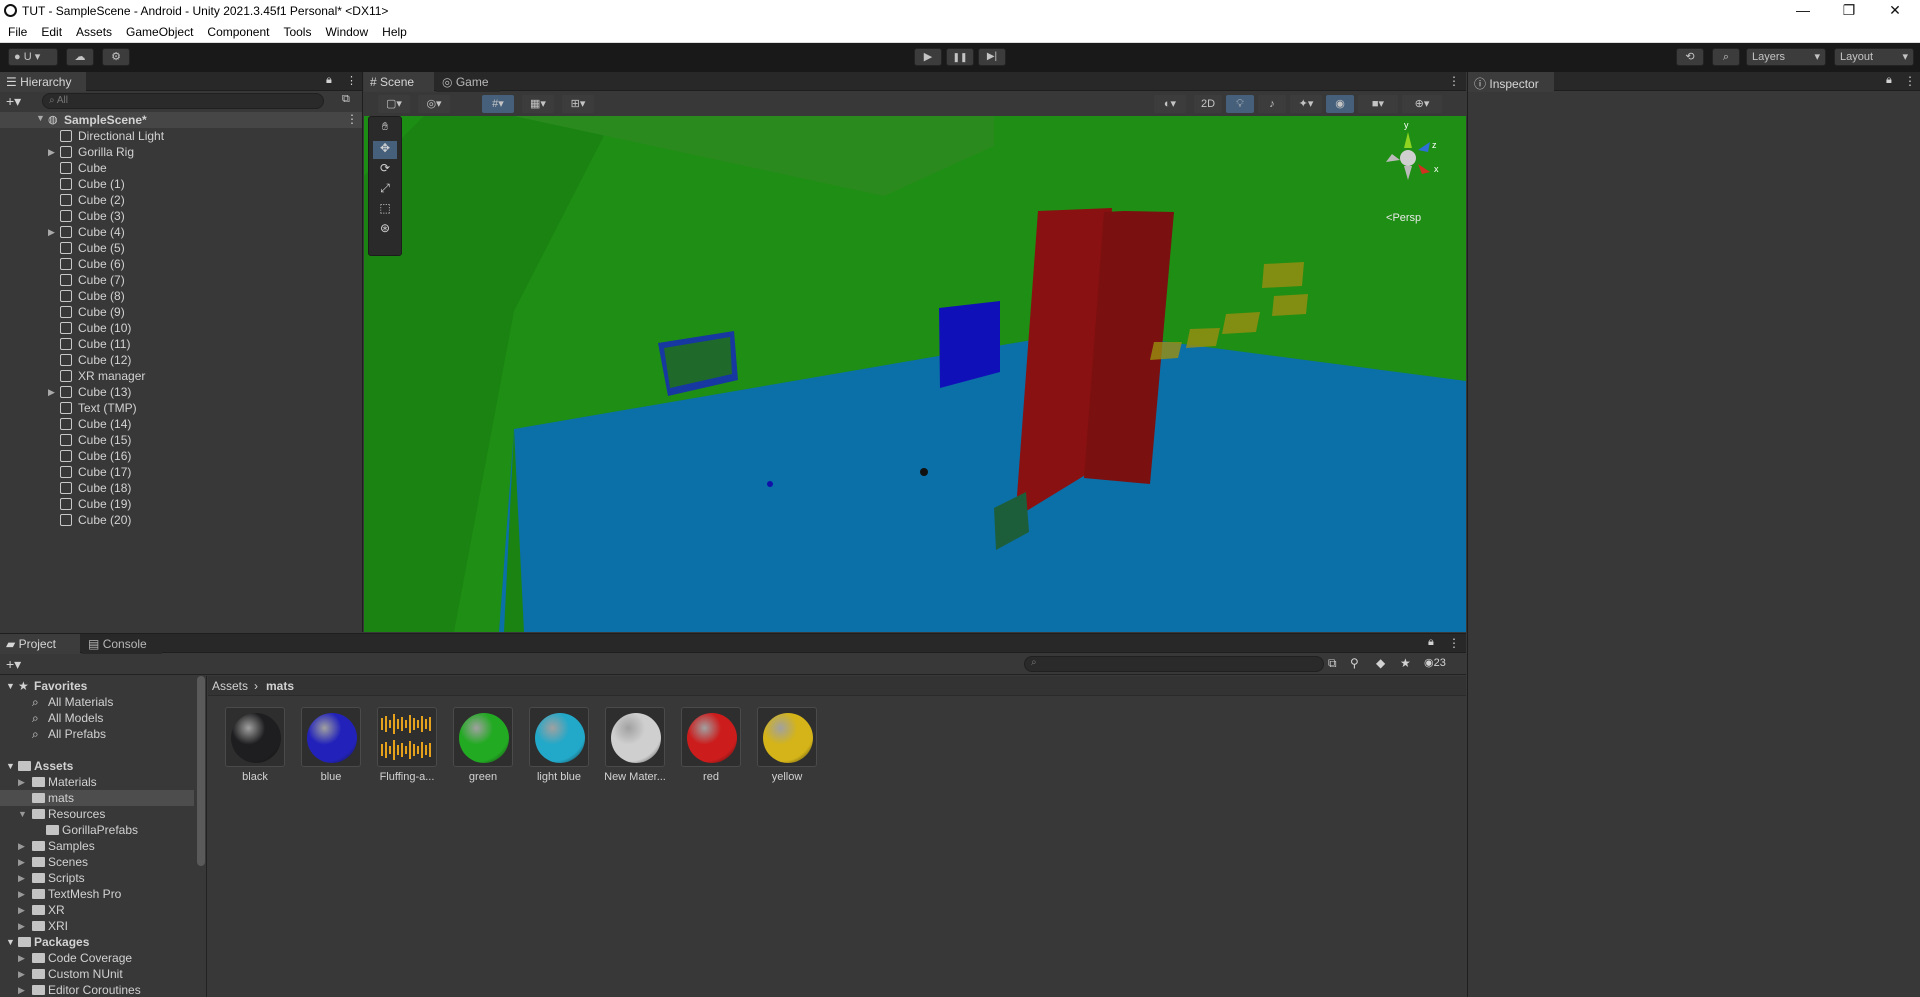 Image resolution: width=1920 pixels, height=997 pixels. I want to click on tab-console: ▤ Console, so click(122, 644).